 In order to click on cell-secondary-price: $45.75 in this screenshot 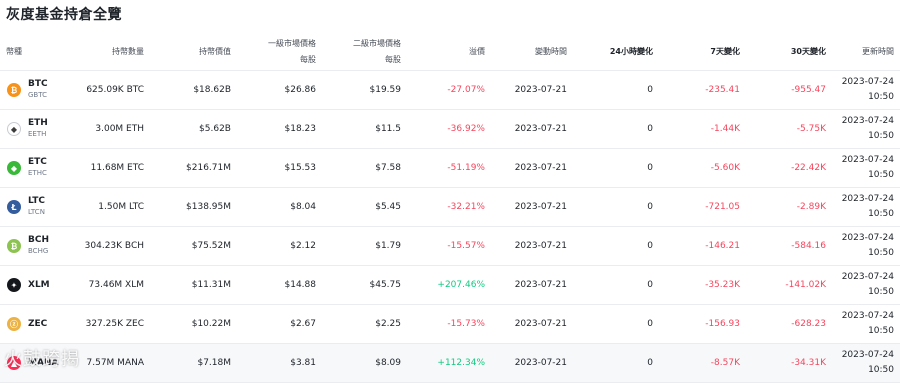, I will do `click(364, 285)`.